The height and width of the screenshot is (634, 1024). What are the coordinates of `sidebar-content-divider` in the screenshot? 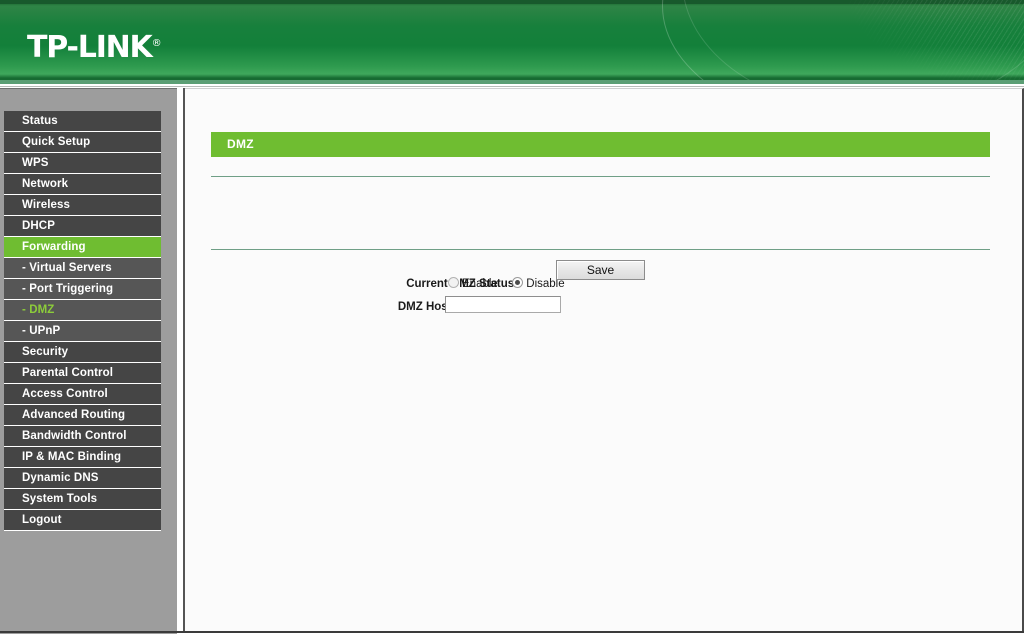 It's located at (181, 360).